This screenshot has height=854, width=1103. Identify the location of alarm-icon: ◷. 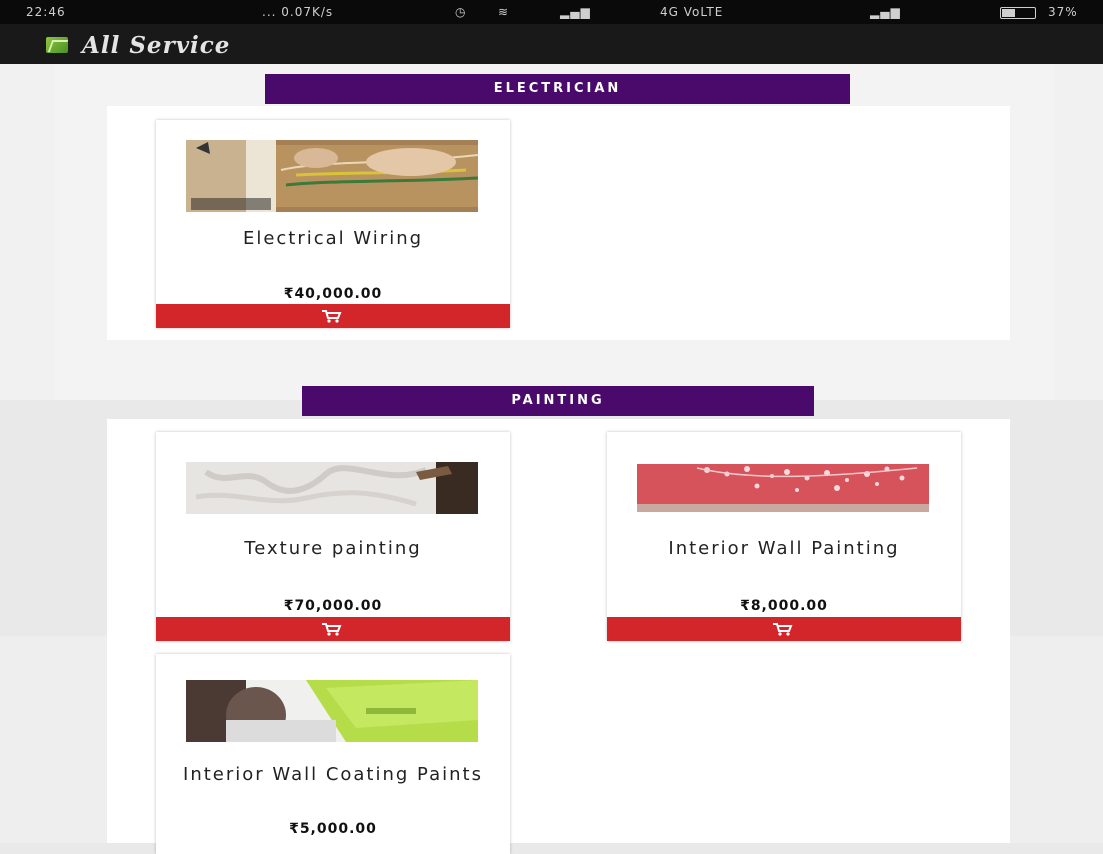
(461, 12).